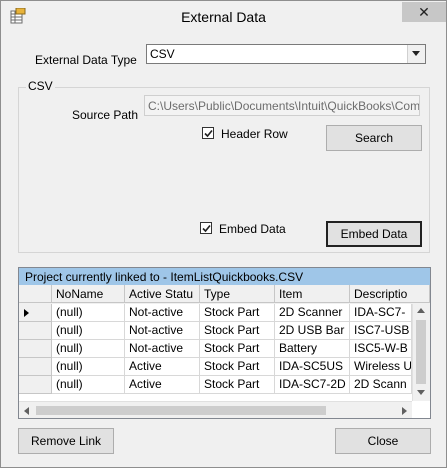  I want to click on scroll-up-icon, so click(421, 310).